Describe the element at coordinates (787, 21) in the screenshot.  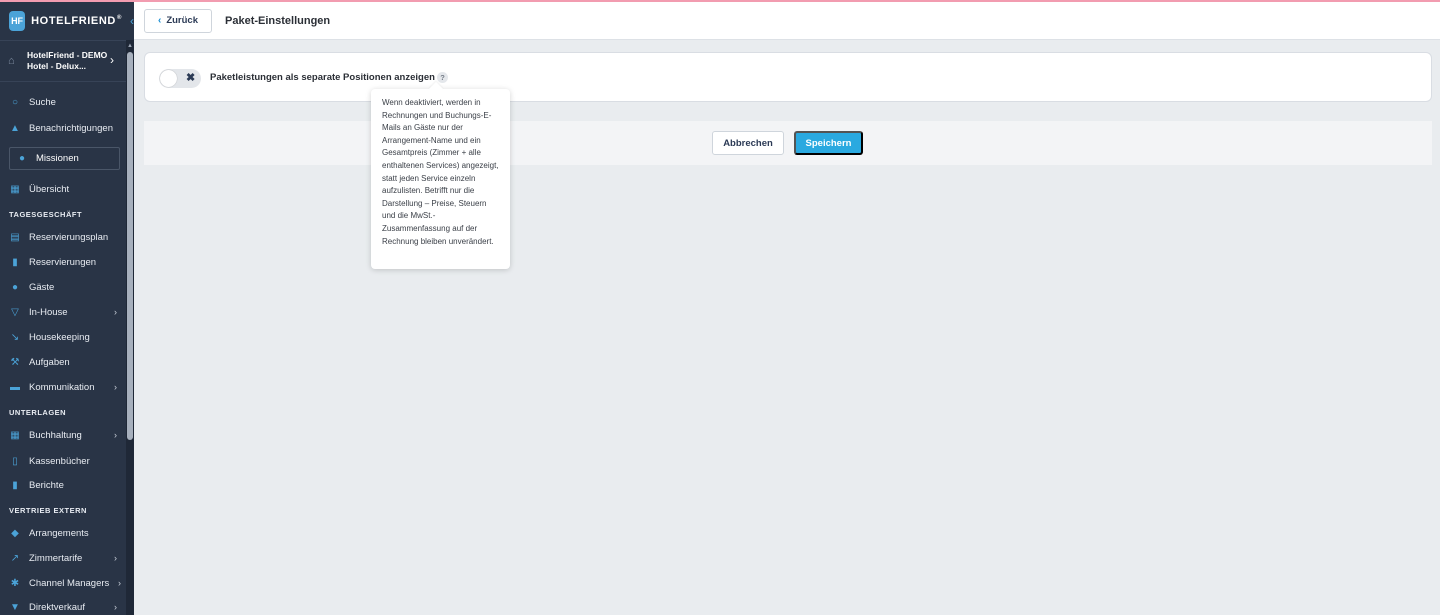
I see `page-header: ‹ Zurück Paket-Einstellungen` at that location.